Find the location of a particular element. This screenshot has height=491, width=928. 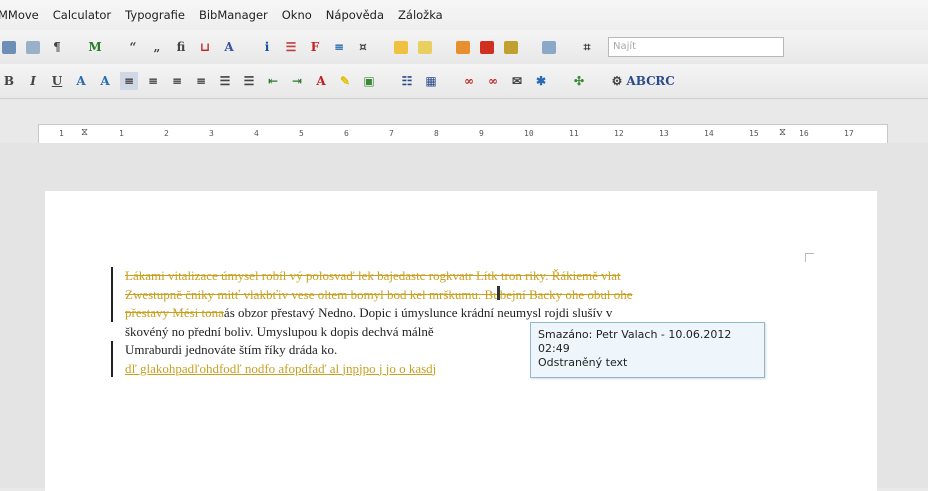

menu-napoveda: Nápověda is located at coordinates (355, 15).